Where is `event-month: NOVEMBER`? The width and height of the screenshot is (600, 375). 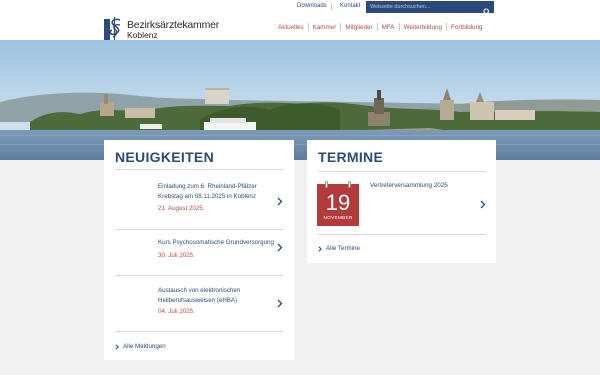
event-month: NOVEMBER is located at coordinates (338, 218).